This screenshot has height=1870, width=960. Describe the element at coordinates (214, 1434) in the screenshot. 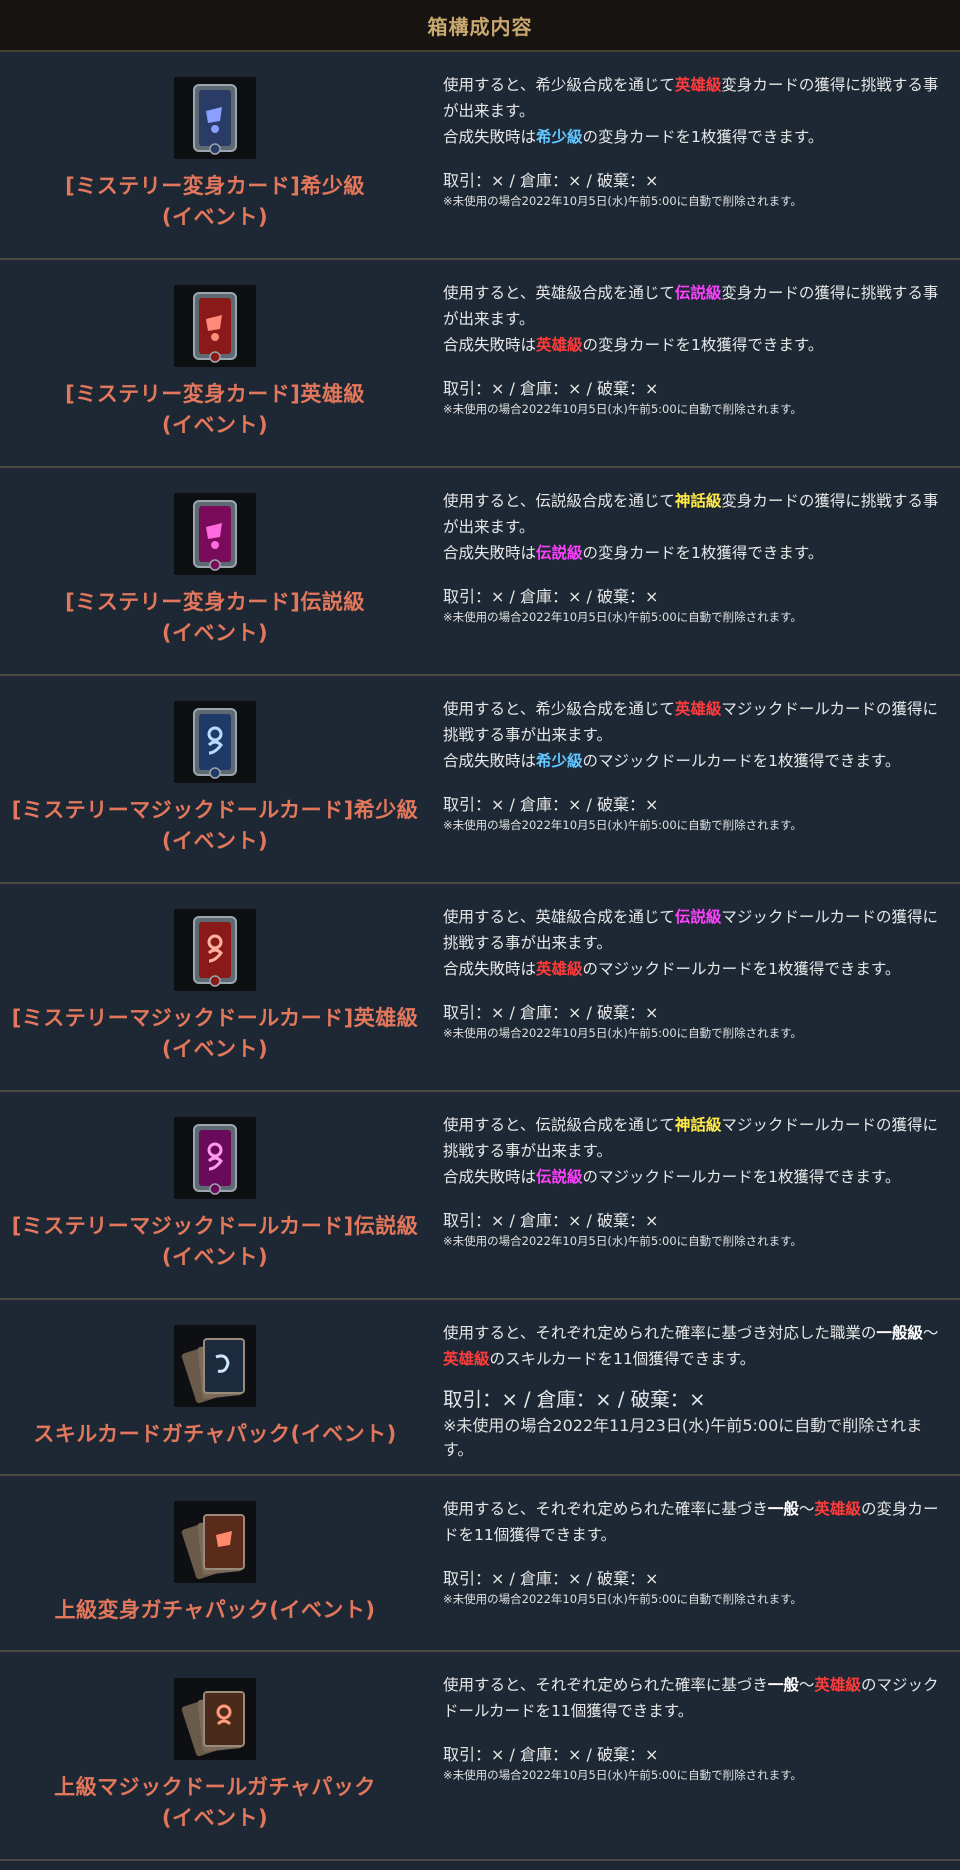

I see `item-name: スキルカードガチャパック(イベント)` at that location.